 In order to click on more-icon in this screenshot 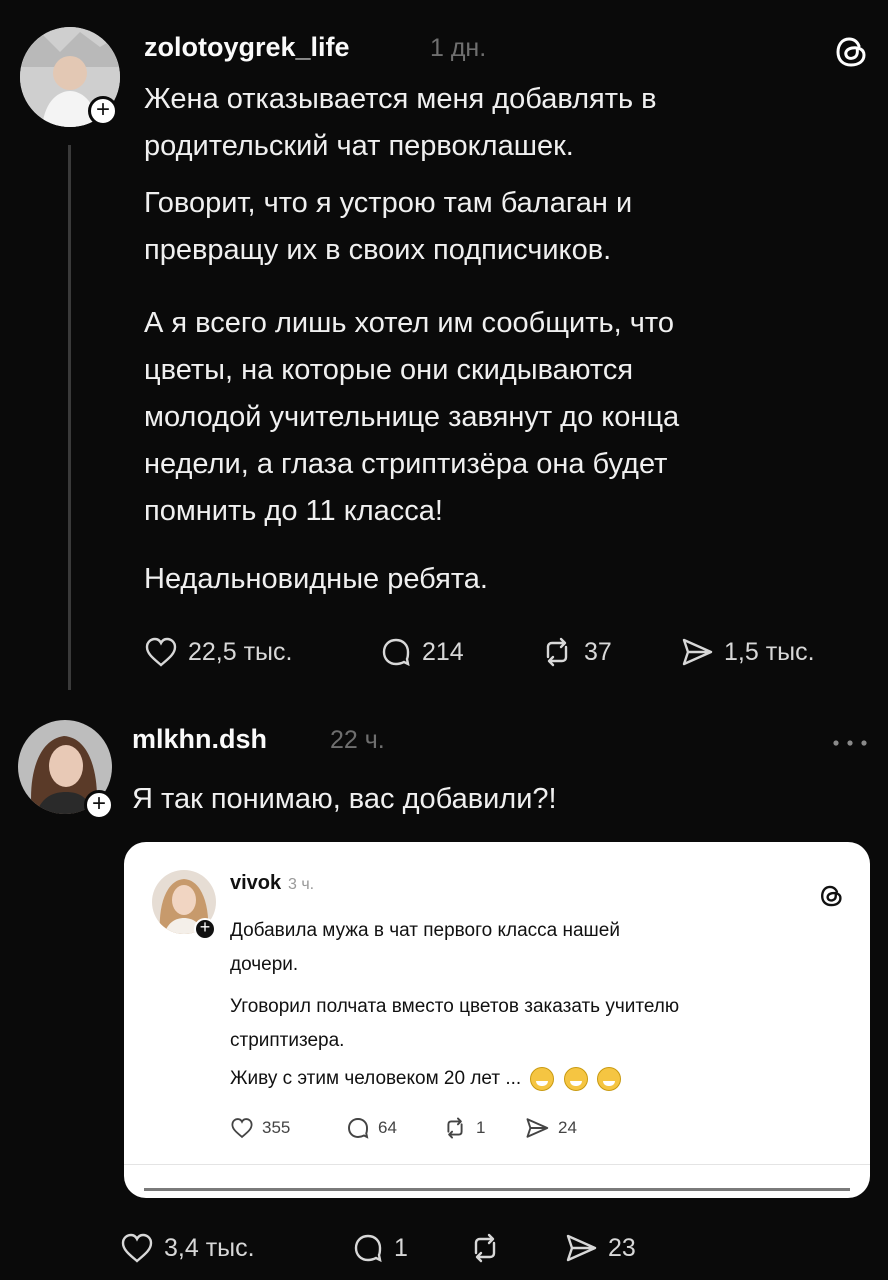, I will do `click(850, 742)`.